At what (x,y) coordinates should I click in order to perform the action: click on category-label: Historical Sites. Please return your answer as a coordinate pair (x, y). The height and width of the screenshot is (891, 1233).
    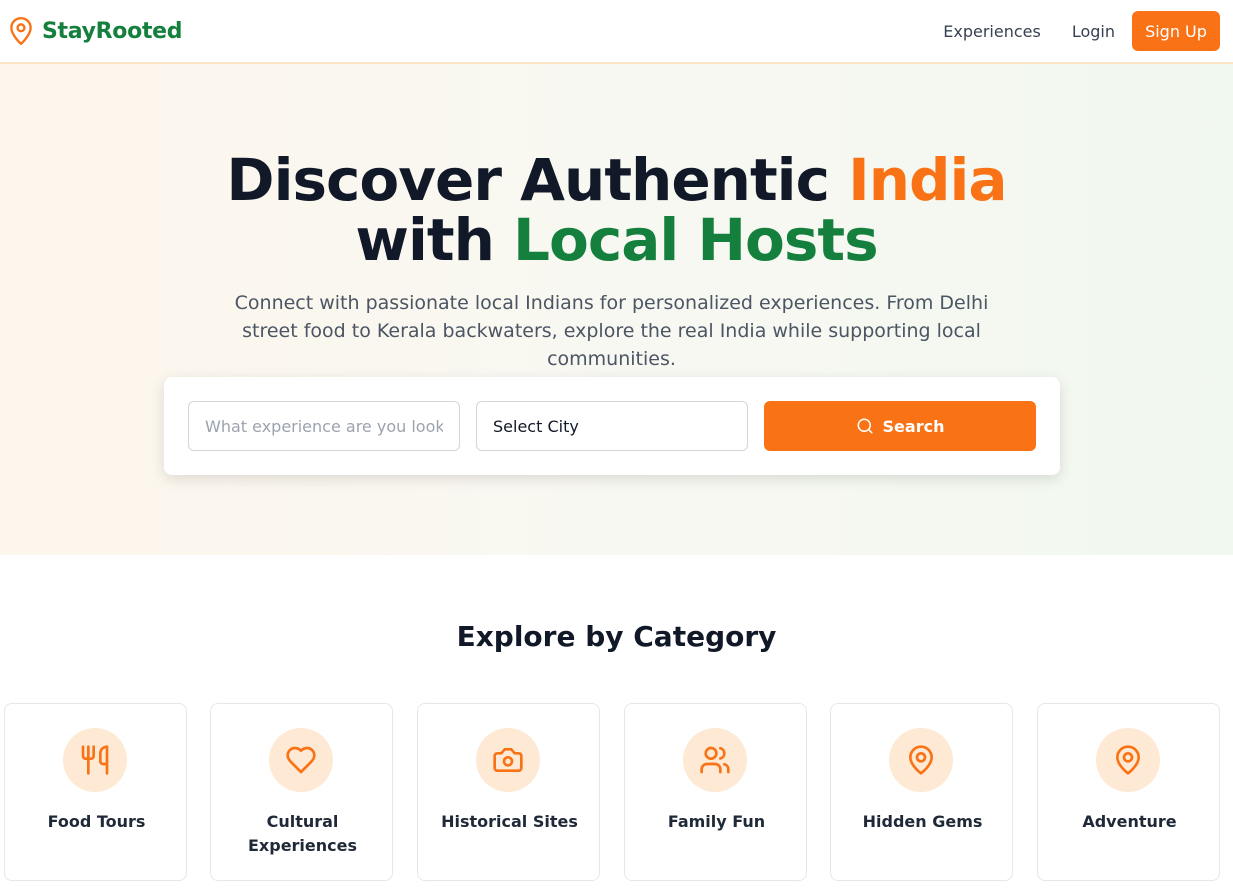
    Looking at the image, I should click on (509, 821).